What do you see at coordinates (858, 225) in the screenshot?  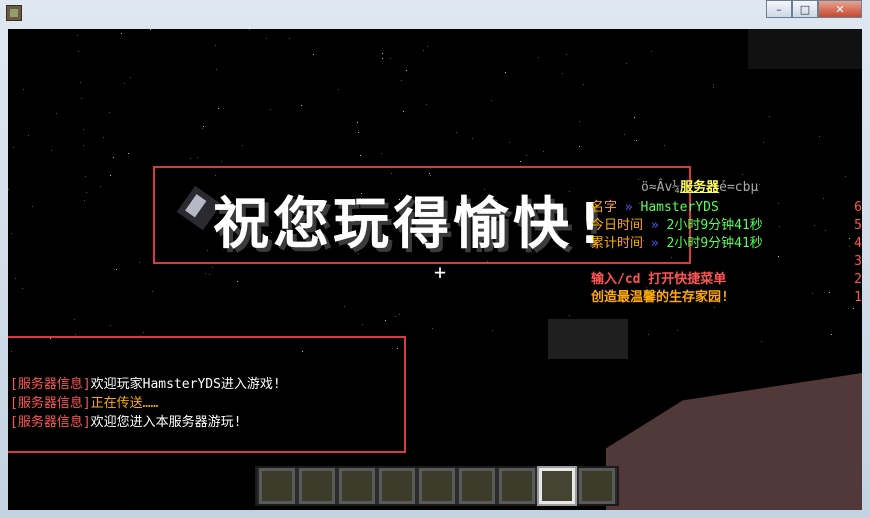 I see `scoreboard-score: 5` at bounding box center [858, 225].